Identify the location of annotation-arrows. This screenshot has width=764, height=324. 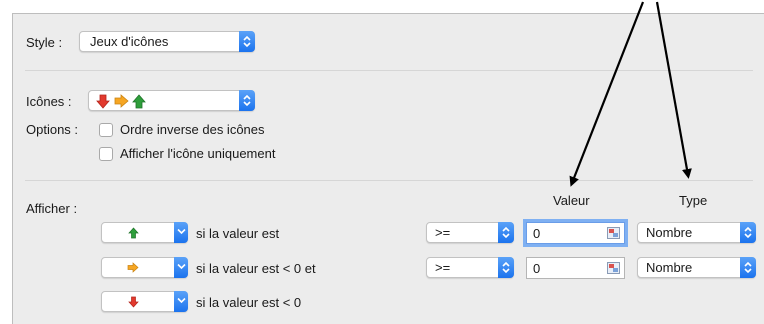
(630, 94).